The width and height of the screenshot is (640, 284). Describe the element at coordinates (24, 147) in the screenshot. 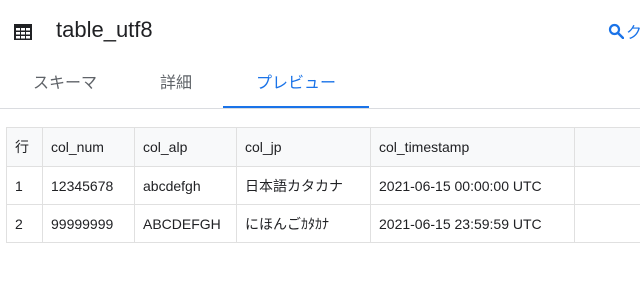

I see `column-header-row-number: 行` at that location.